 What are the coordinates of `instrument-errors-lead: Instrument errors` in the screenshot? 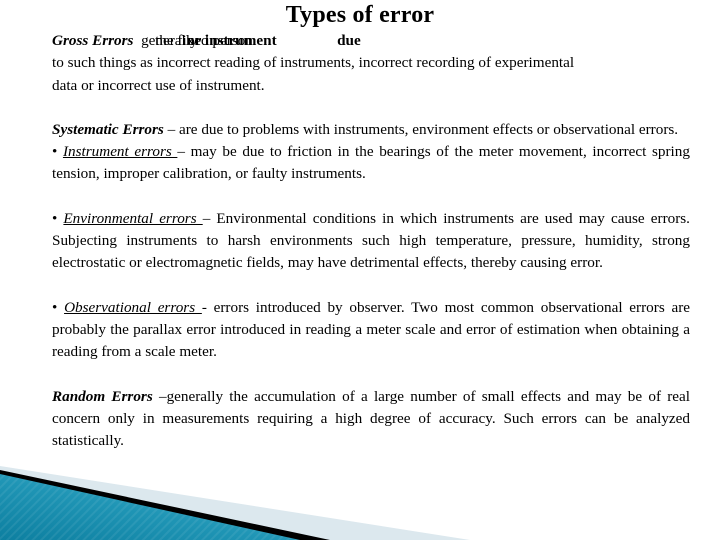 It's located at (120, 152).